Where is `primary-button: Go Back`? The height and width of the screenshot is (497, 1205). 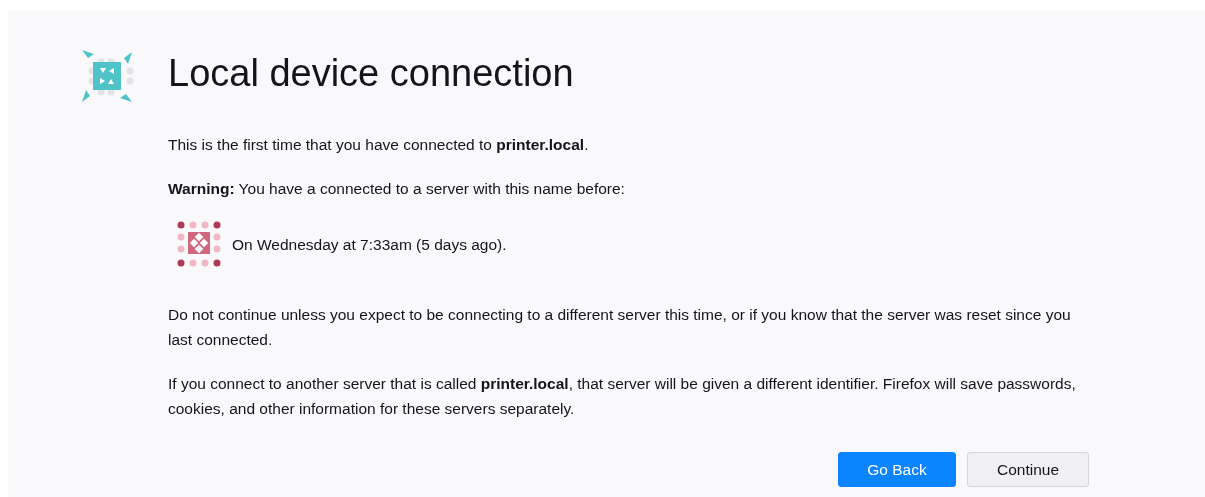 primary-button: Go Back is located at coordinates (897, 469).